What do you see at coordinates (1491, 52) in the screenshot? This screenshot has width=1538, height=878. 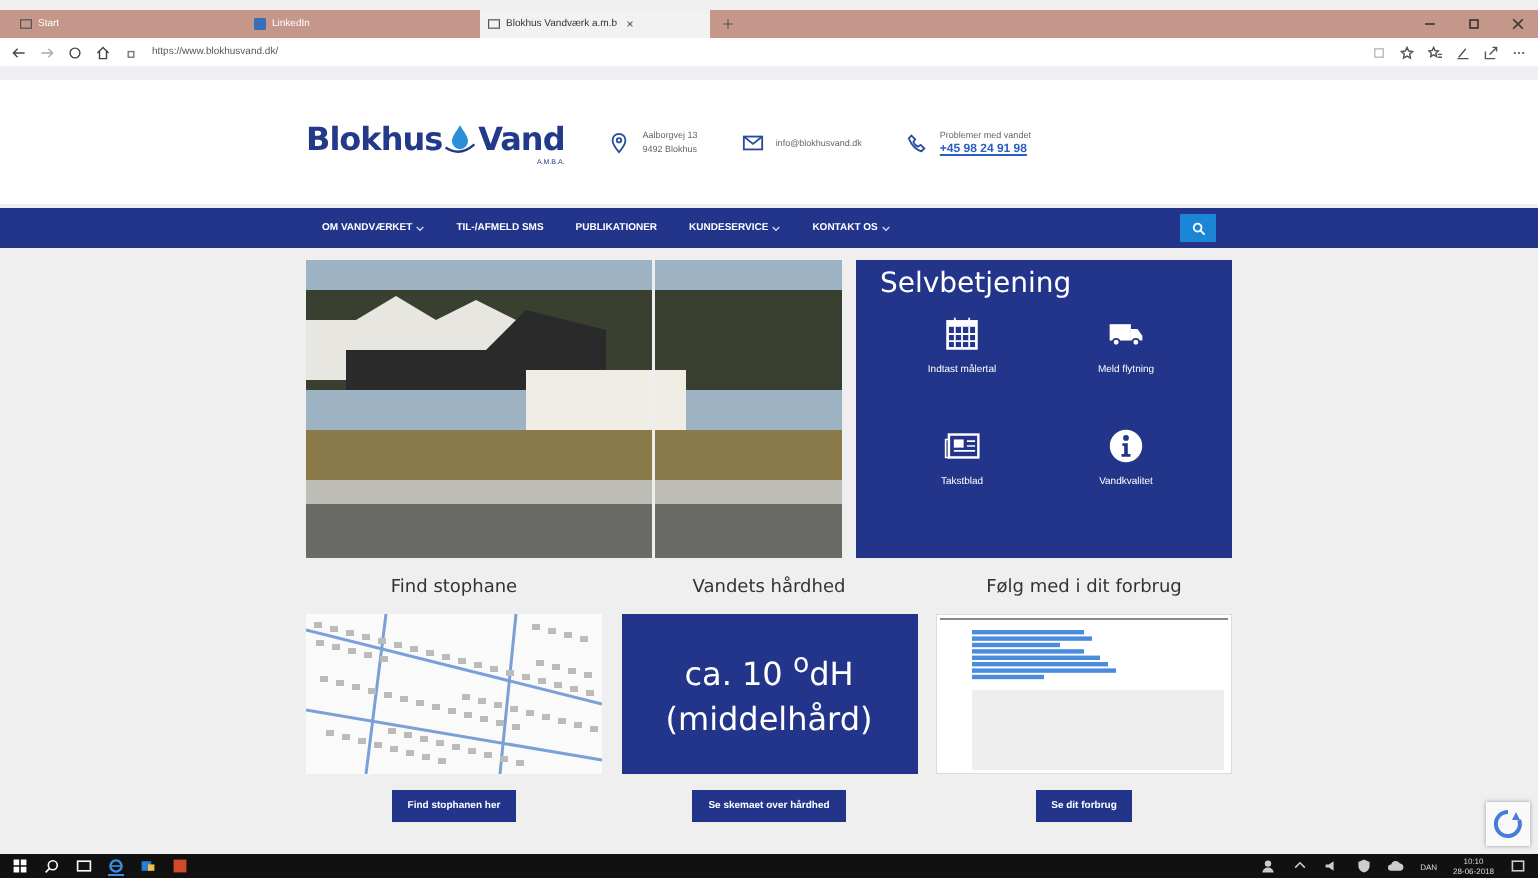 I see `share-icon` at bounding box center [1491, 52].